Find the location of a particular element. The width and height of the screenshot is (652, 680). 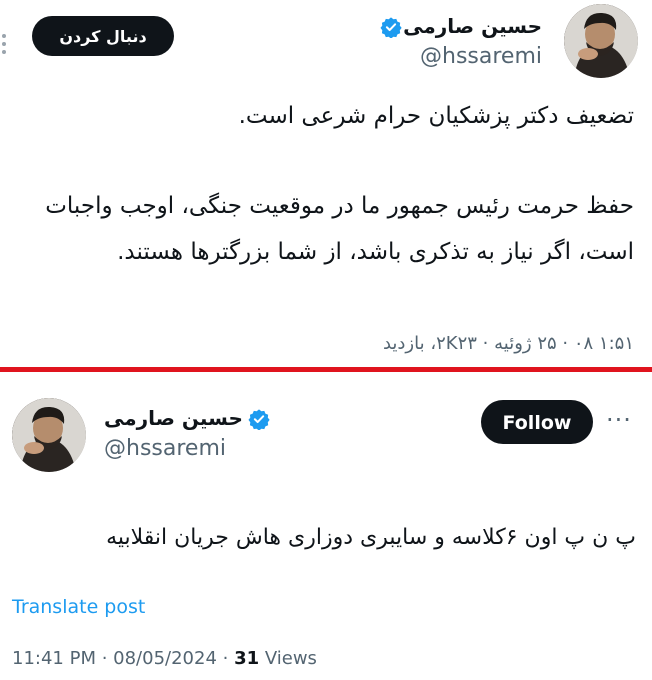

follow-button: Follow is located at coordinates (537, 422).